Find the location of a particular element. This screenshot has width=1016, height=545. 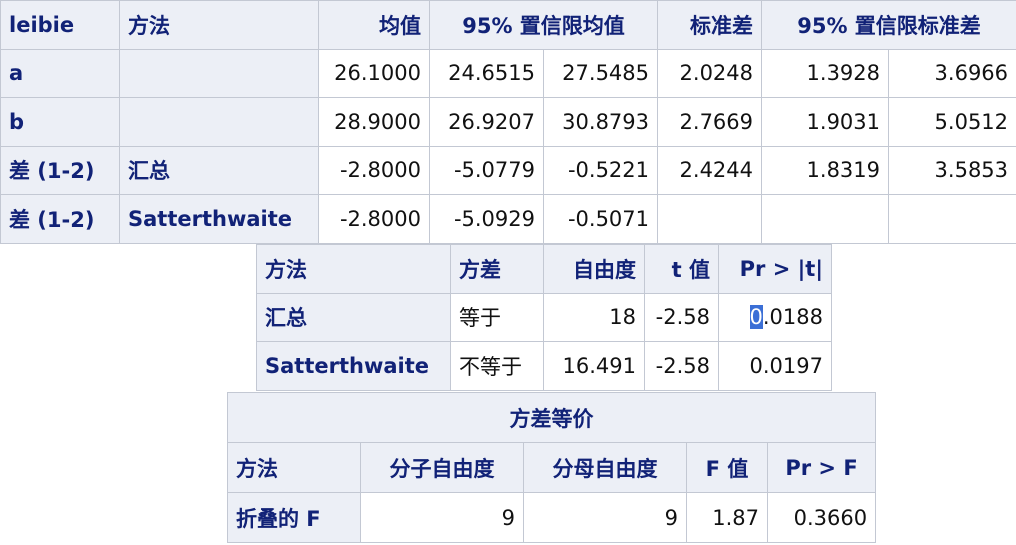

header-row: 方法 方差 自由度 t 值 Pr > |t| is located at coordinates (544, 269).